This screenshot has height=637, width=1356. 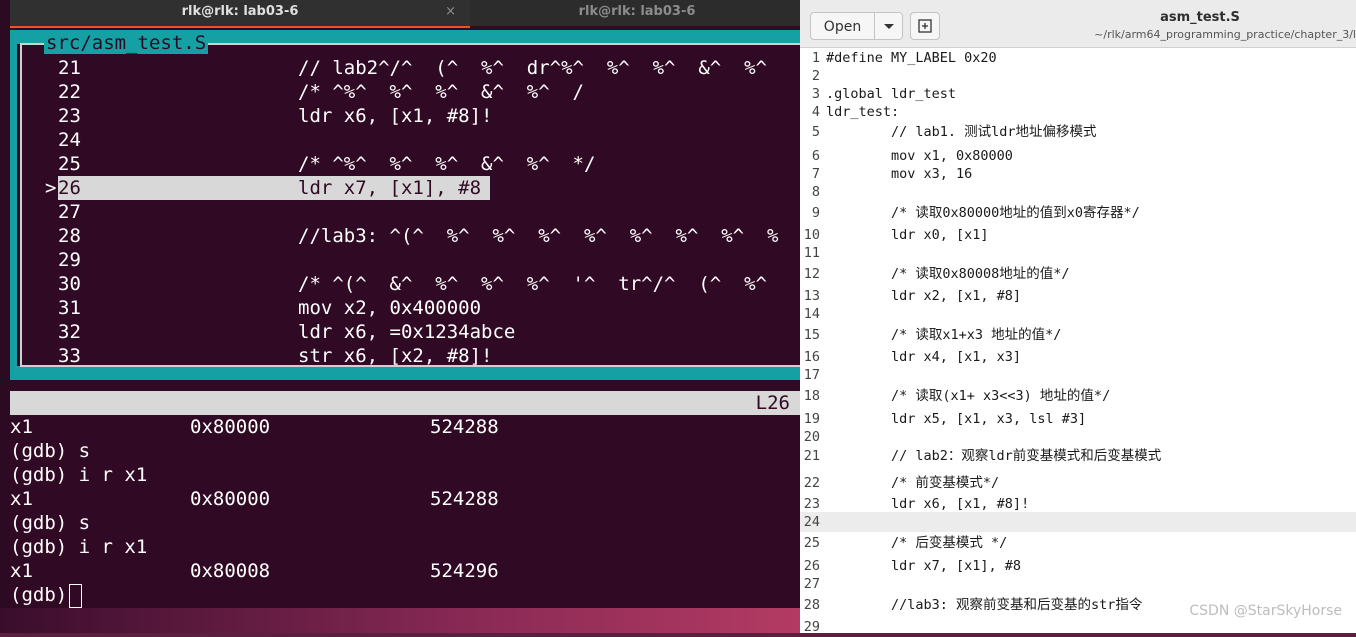 I want to click on editor-line-number: 21, so click(x=811, y=456).